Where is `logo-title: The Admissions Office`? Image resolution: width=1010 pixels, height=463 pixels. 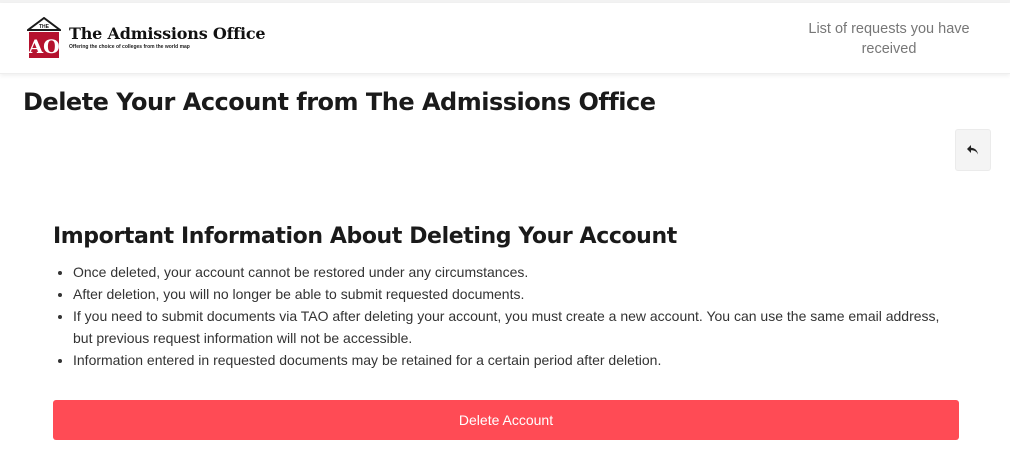 logo-title: The Admissions Office is located at coordinates (167, 33).